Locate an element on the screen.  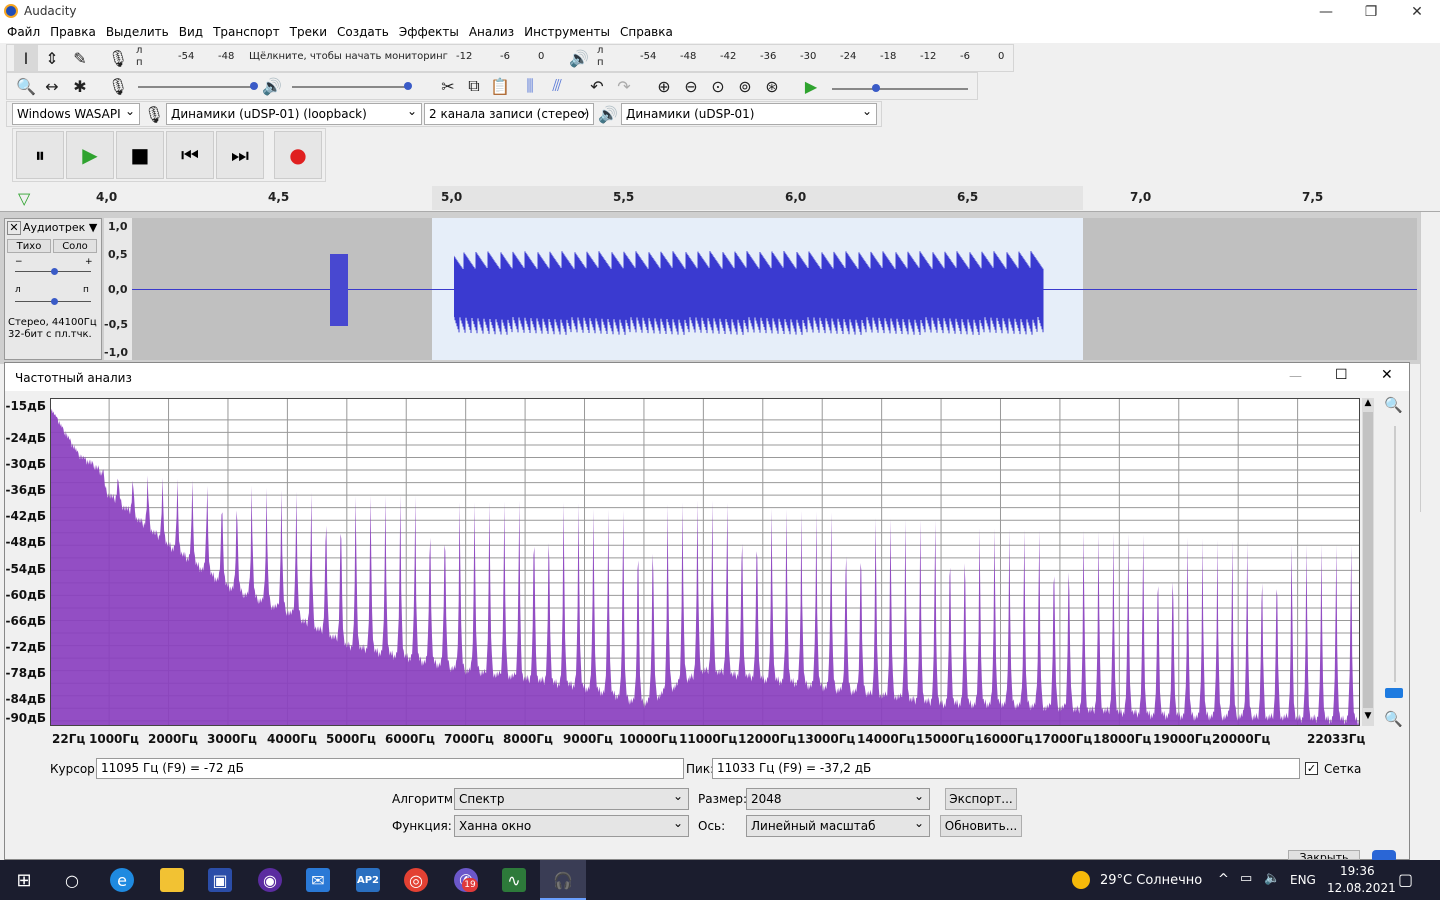
vertical-scrollbar is located at coordinates (1430, 362).